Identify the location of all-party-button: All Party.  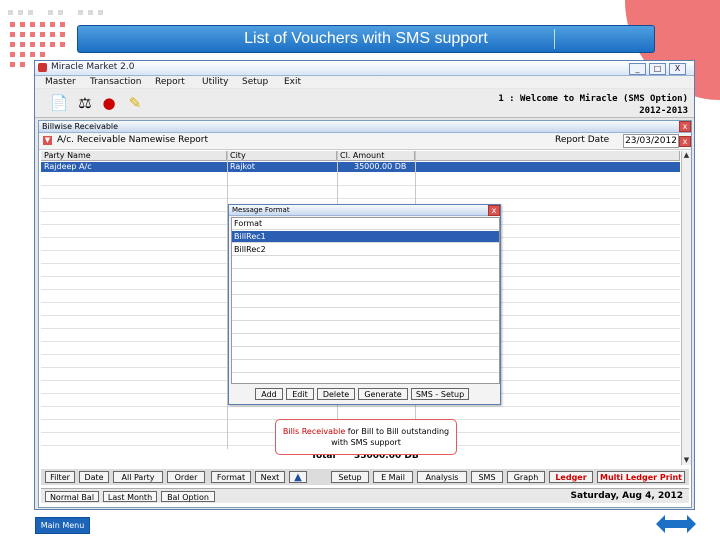
(138, 477).